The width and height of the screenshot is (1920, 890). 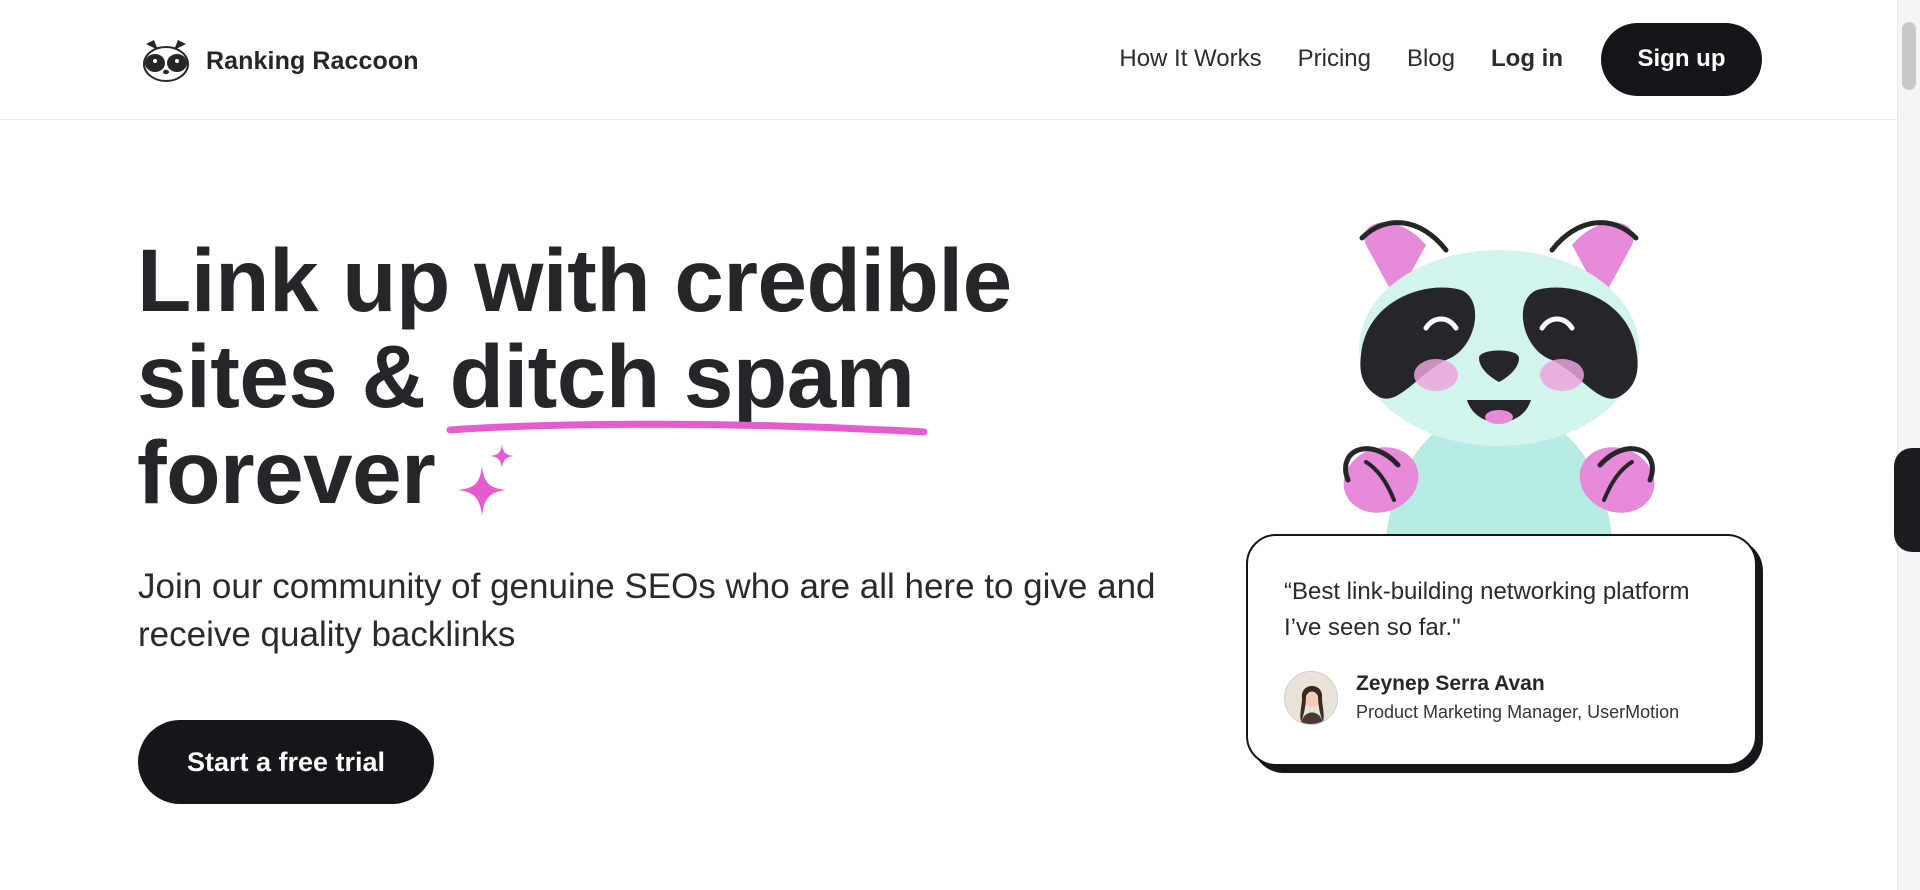 What do you see at coordinates (1450, 683) in the screenshot?
I see `author-name: Zeynep Serra Avan` at bounding box center [1450, 683].